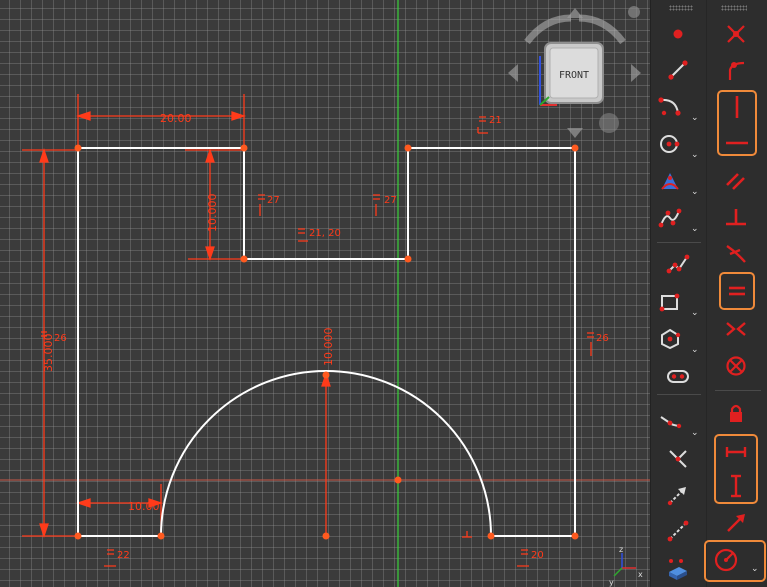 The height and width of the screenshot is (587, 767). I want to click on tangent-constraint-button, so click(736, 254).